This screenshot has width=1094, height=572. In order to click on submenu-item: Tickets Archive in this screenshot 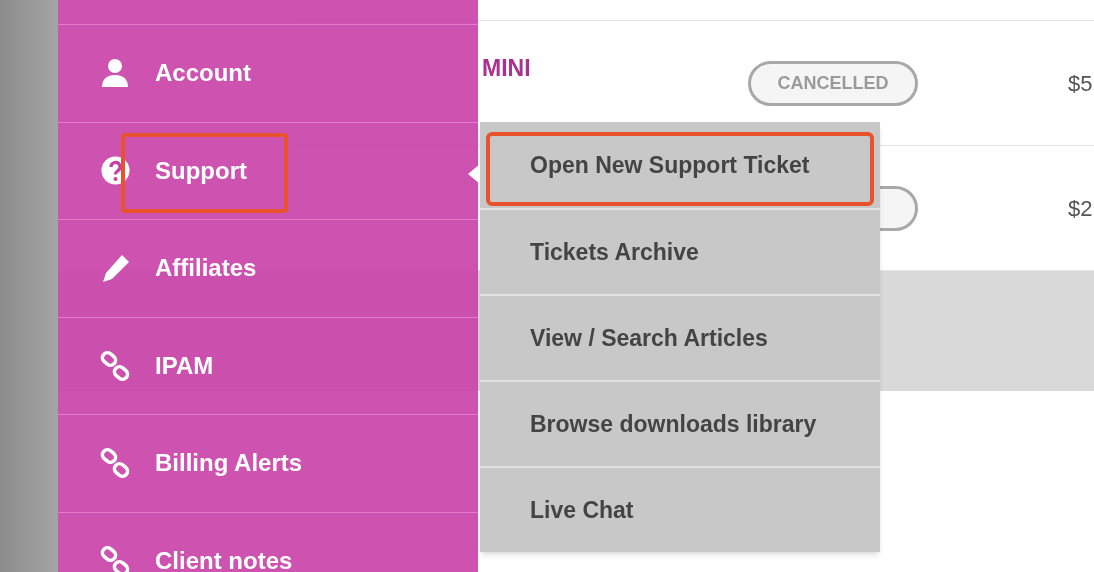, I will do `click(680, 251)`.